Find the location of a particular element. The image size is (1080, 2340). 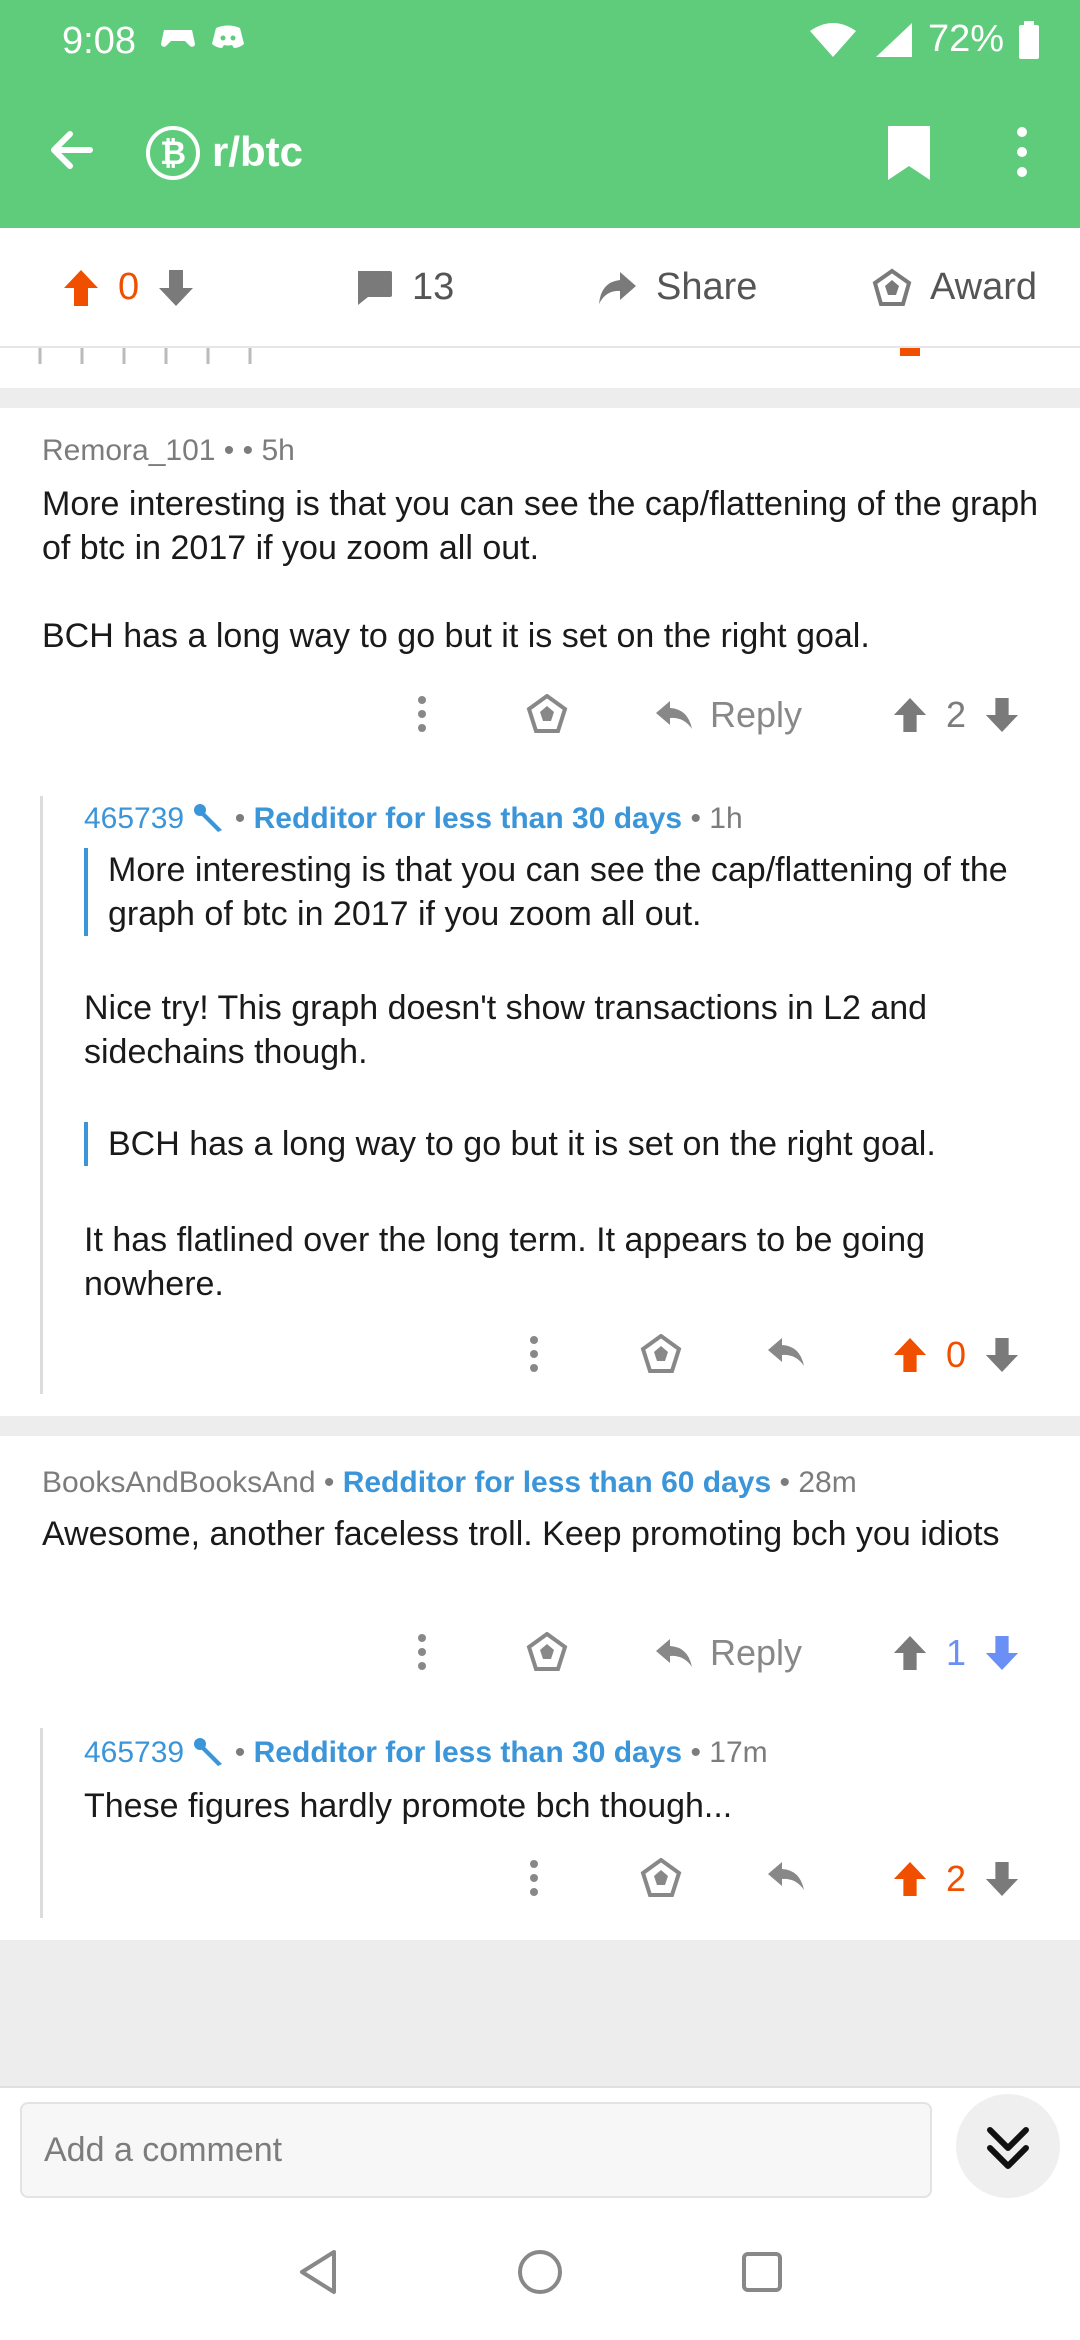

battery-icon is located at coordinates (1029, 39).